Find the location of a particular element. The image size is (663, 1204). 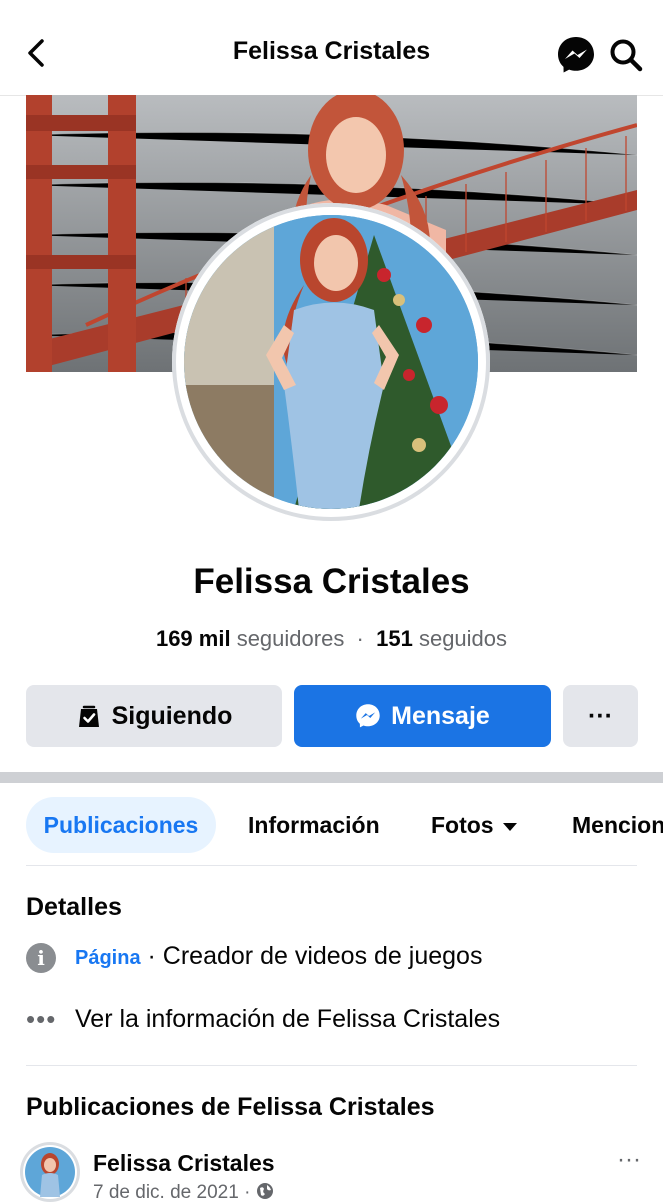

profile-tabs: Publicaciones Información Fotos Mencion is located at coordinates (331, 825).